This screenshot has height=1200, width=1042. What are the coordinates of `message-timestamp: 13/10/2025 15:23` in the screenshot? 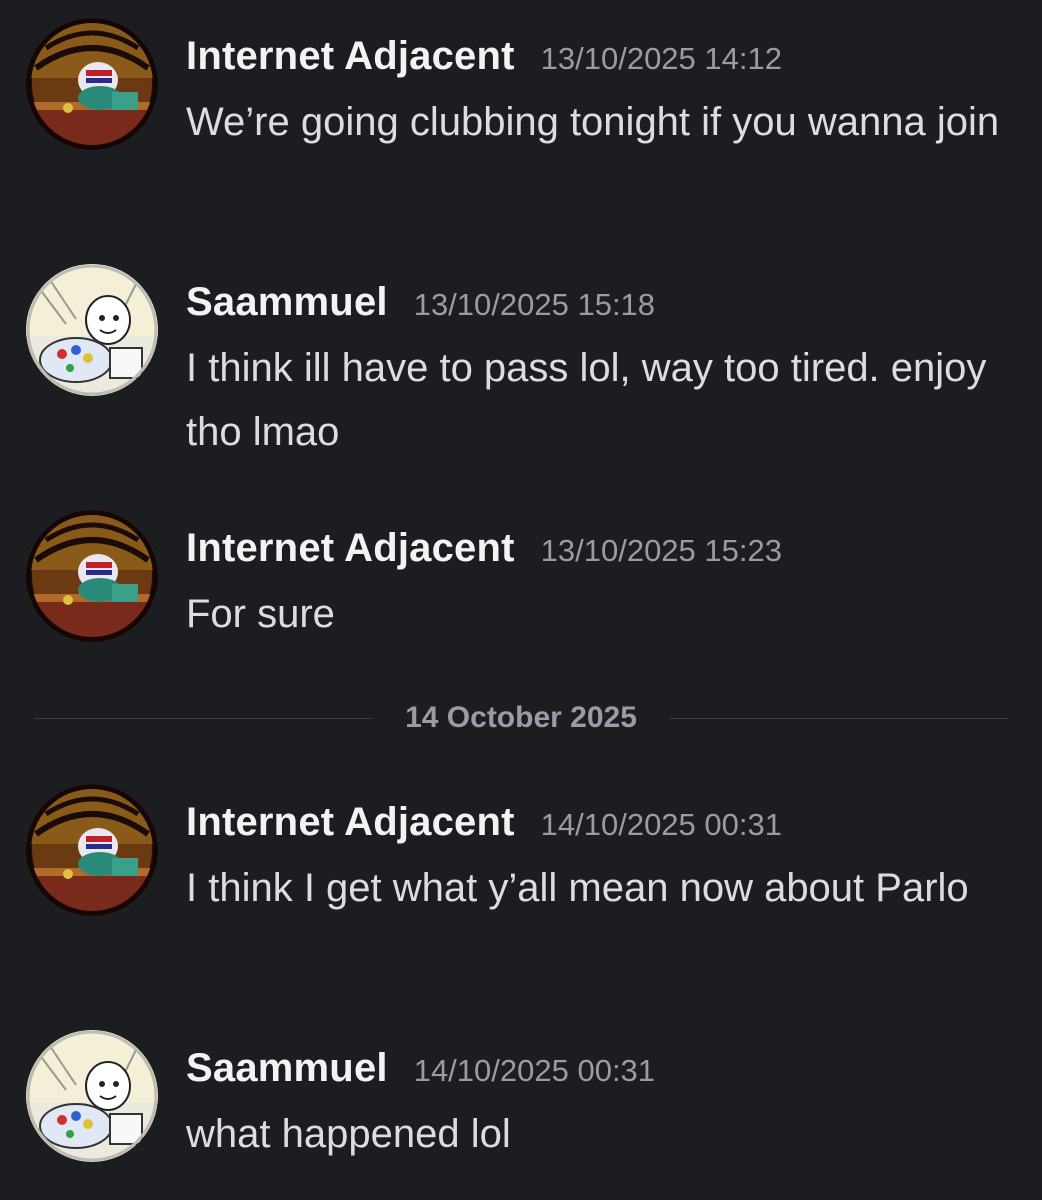 It's located at (661, 550).